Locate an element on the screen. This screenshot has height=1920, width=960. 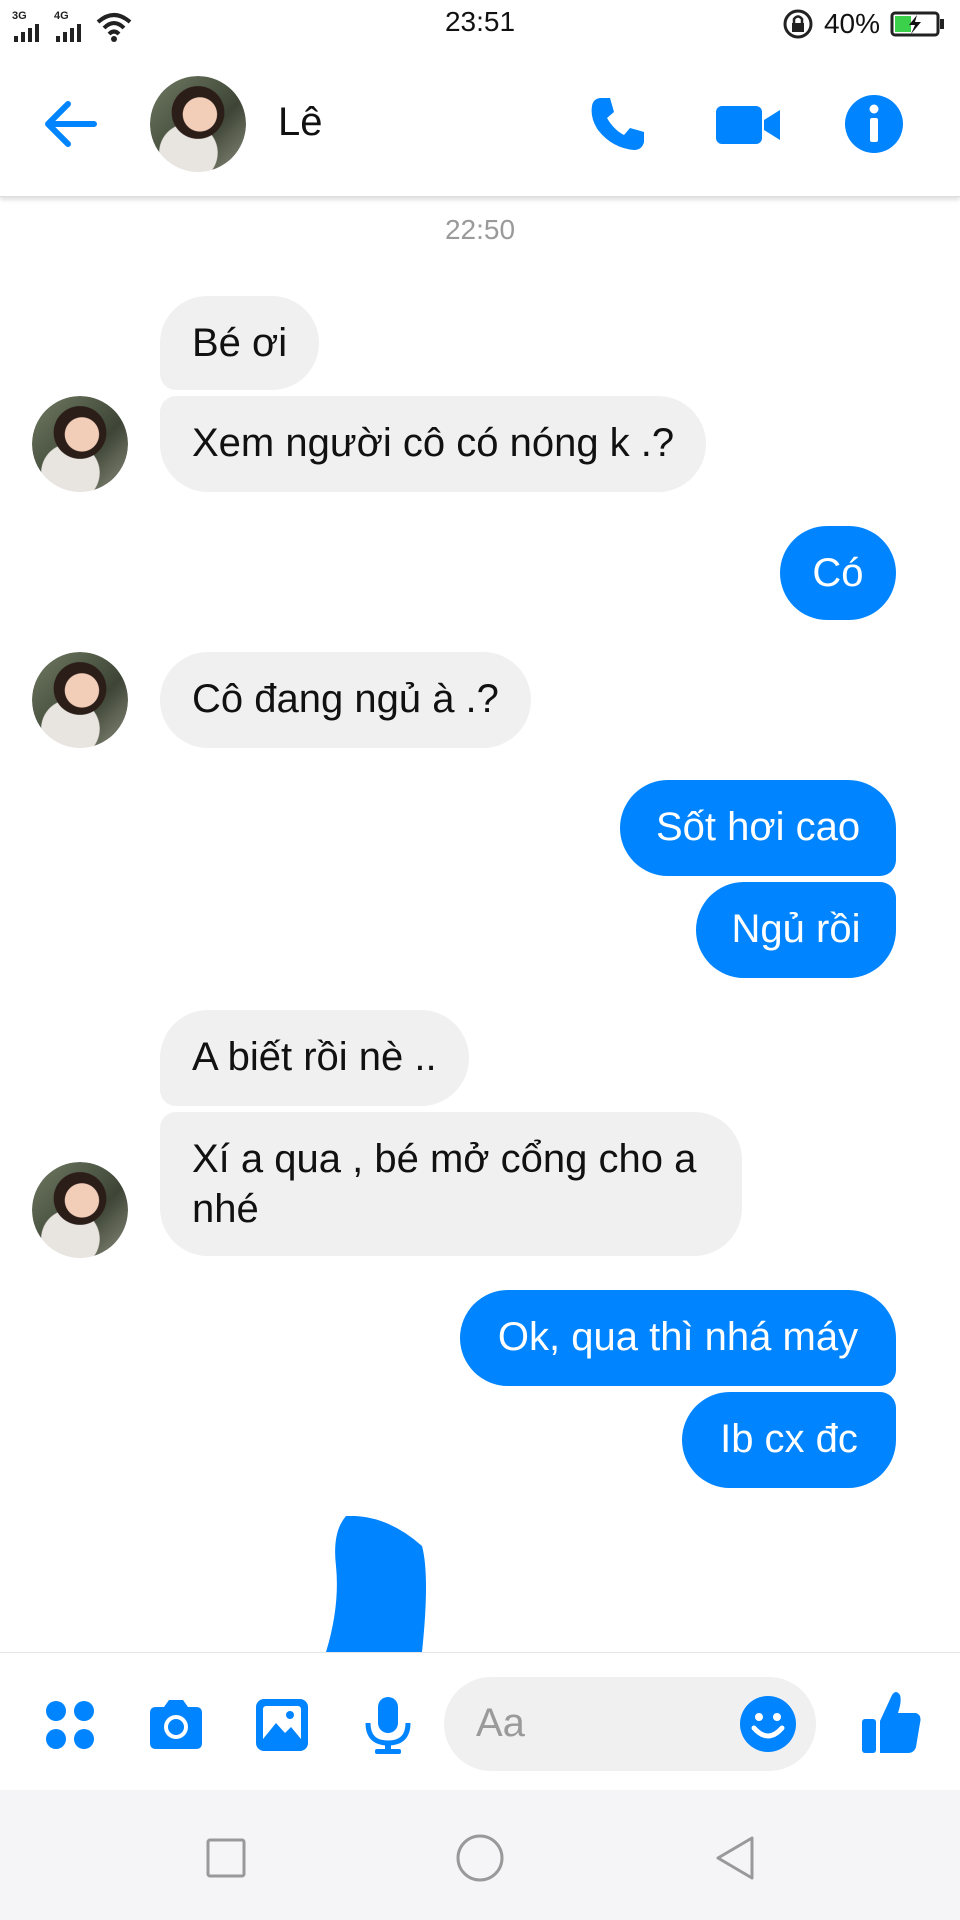
message-outgoing: Ok, qua thì nhá máy is located at coordinates (678, 1338).